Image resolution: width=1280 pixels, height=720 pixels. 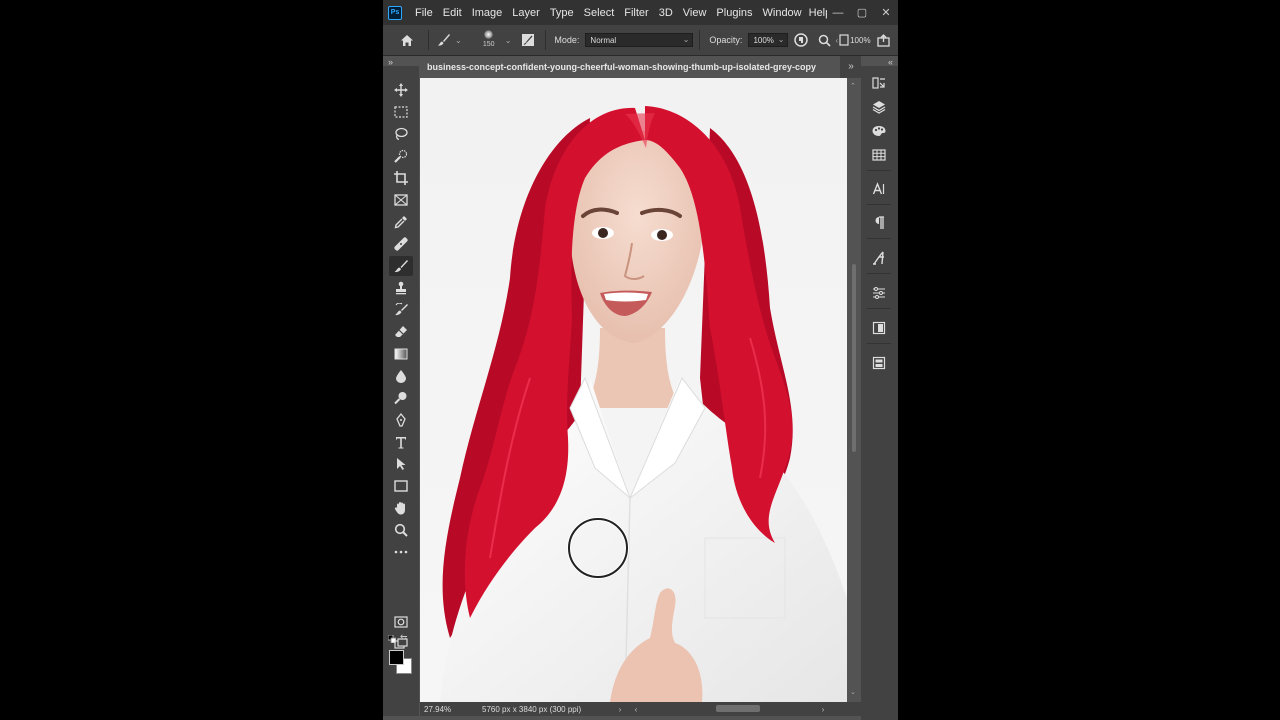 I want to click on type-icon, so click(x=401, y=442).